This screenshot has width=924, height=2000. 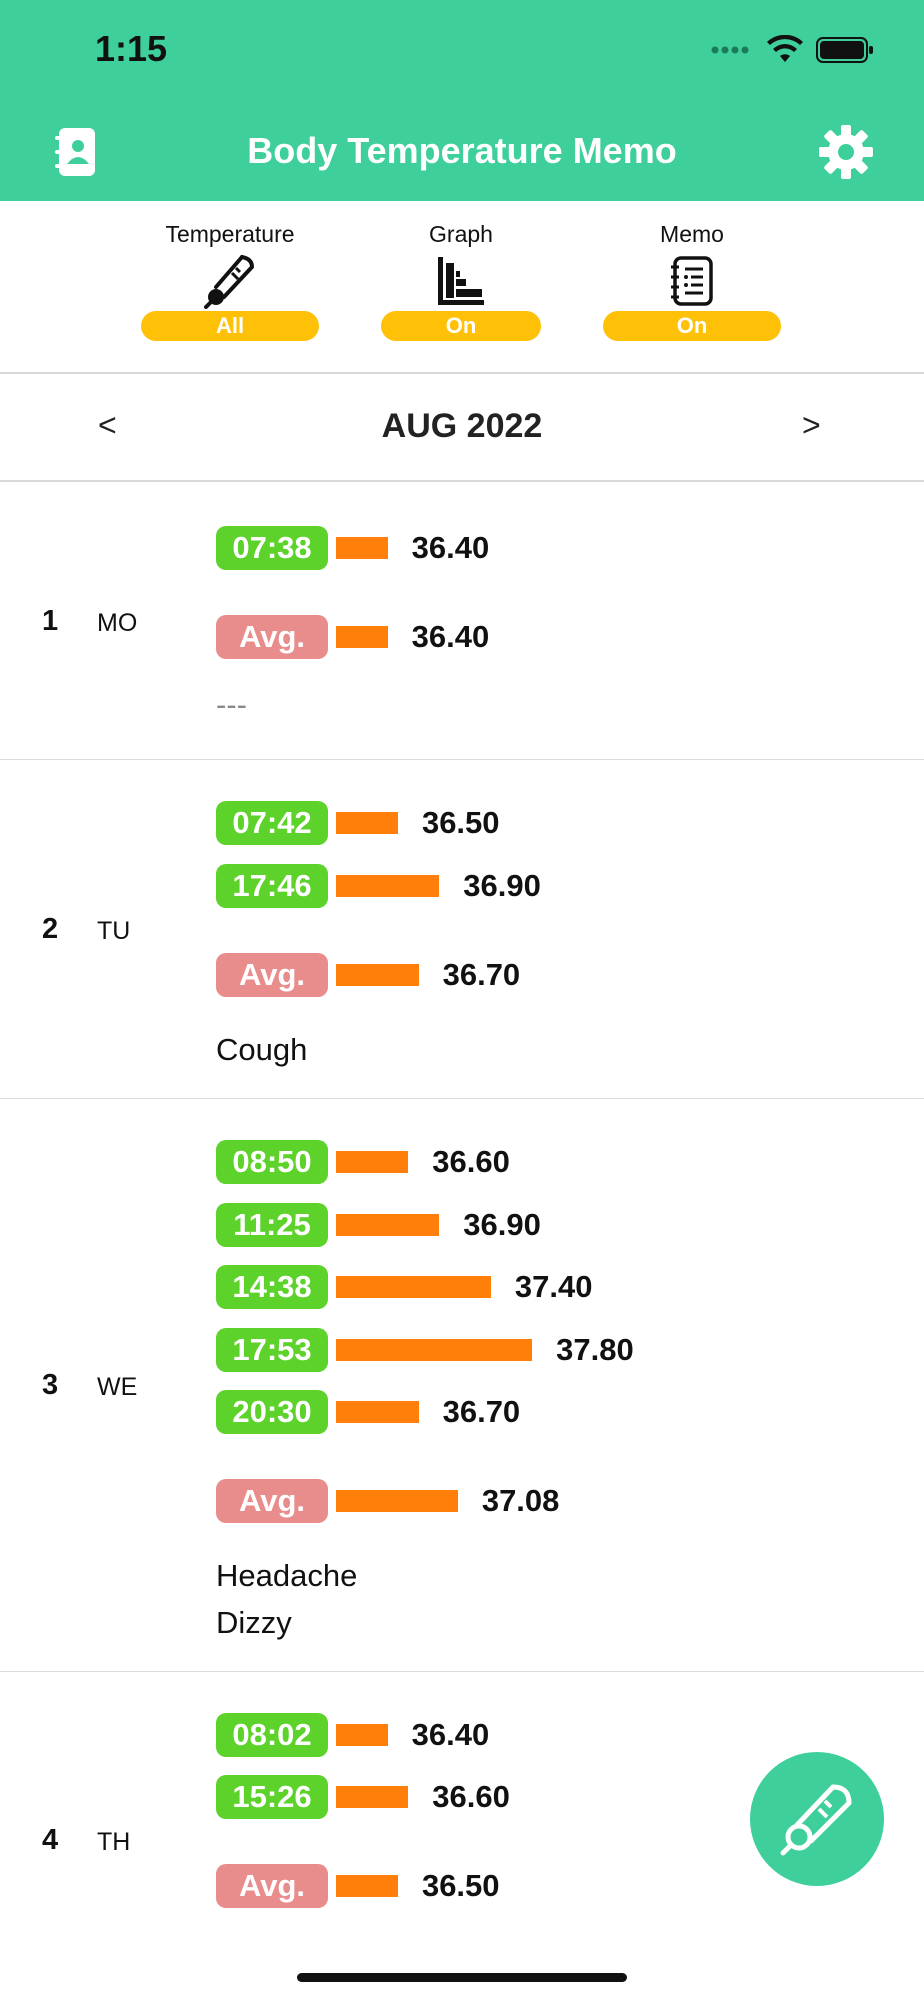 What do you see at coordinates (272, 1797) in the screenshot?
I see `time-badge: 15:26` at bounding box center [272, 1797].